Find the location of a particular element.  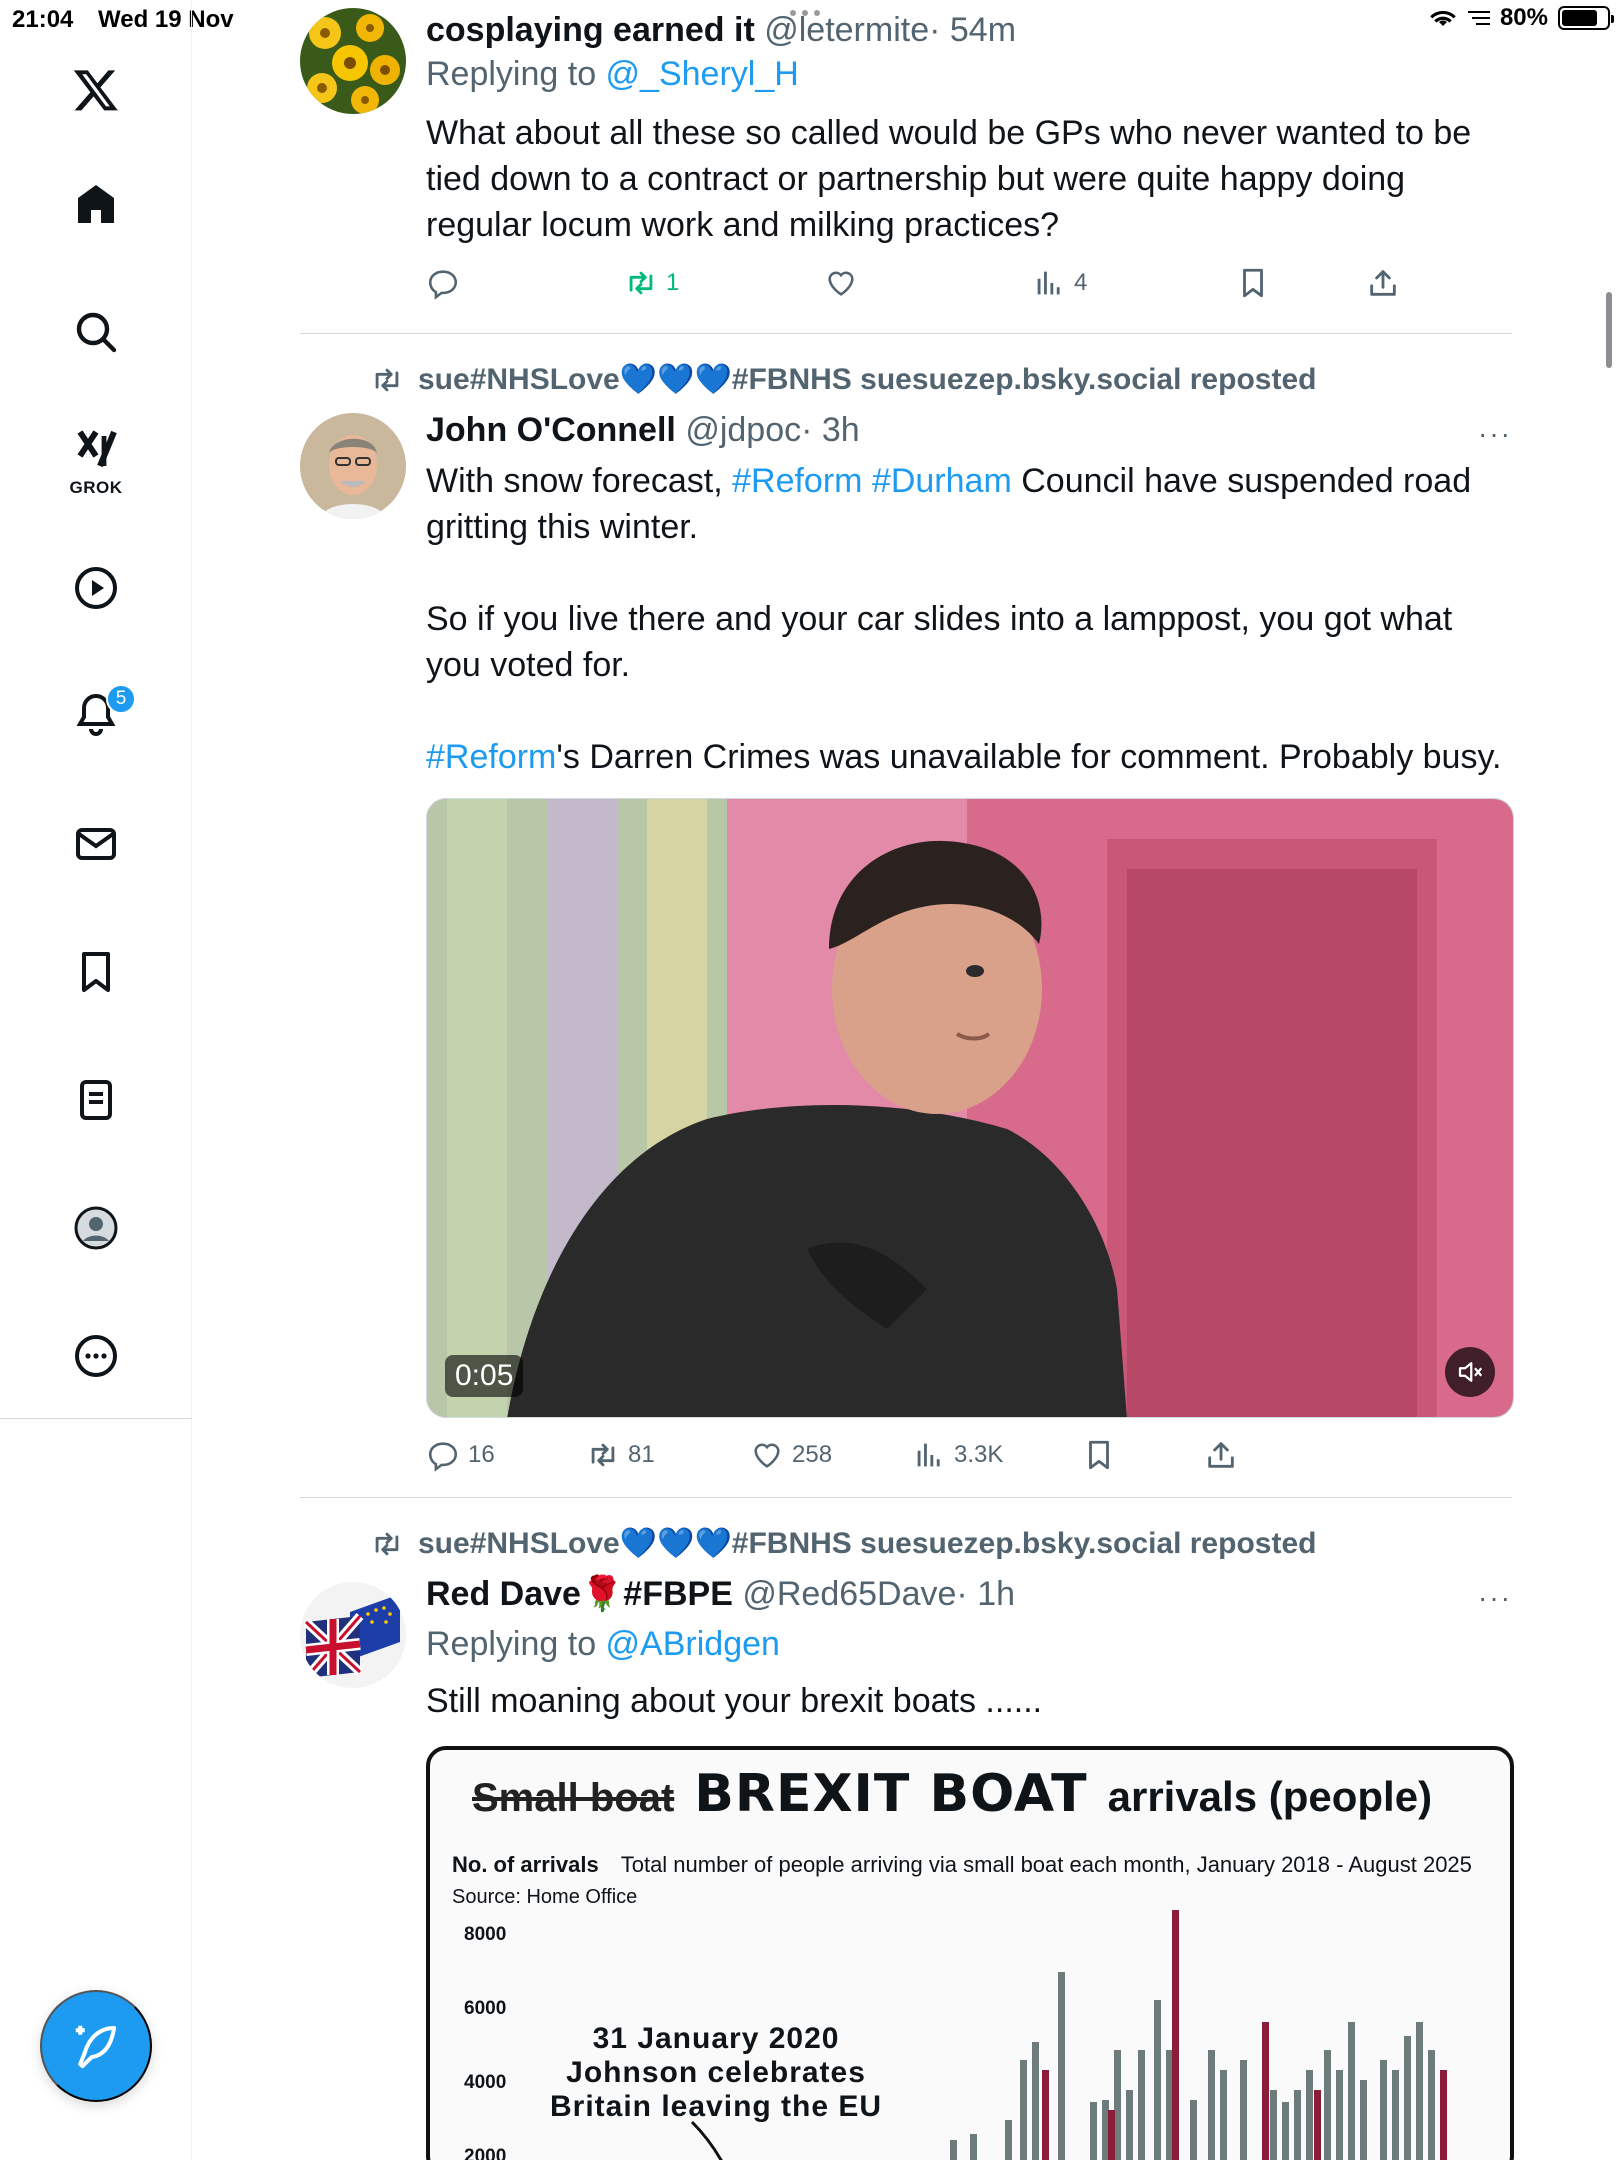

reply-button is located at coordinates (443, 283).